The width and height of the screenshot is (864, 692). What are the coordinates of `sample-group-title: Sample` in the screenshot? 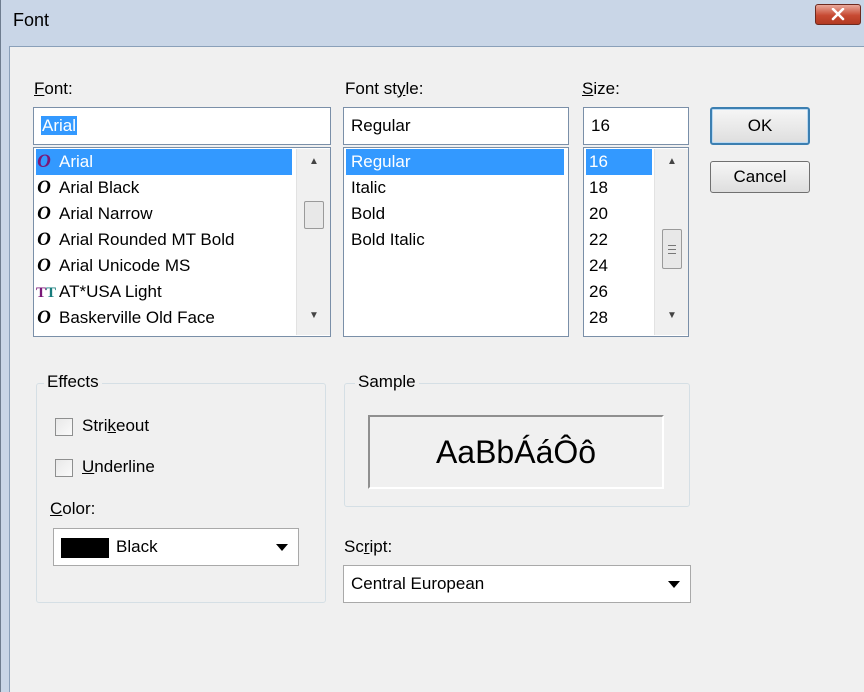 It's located at (387, 382).